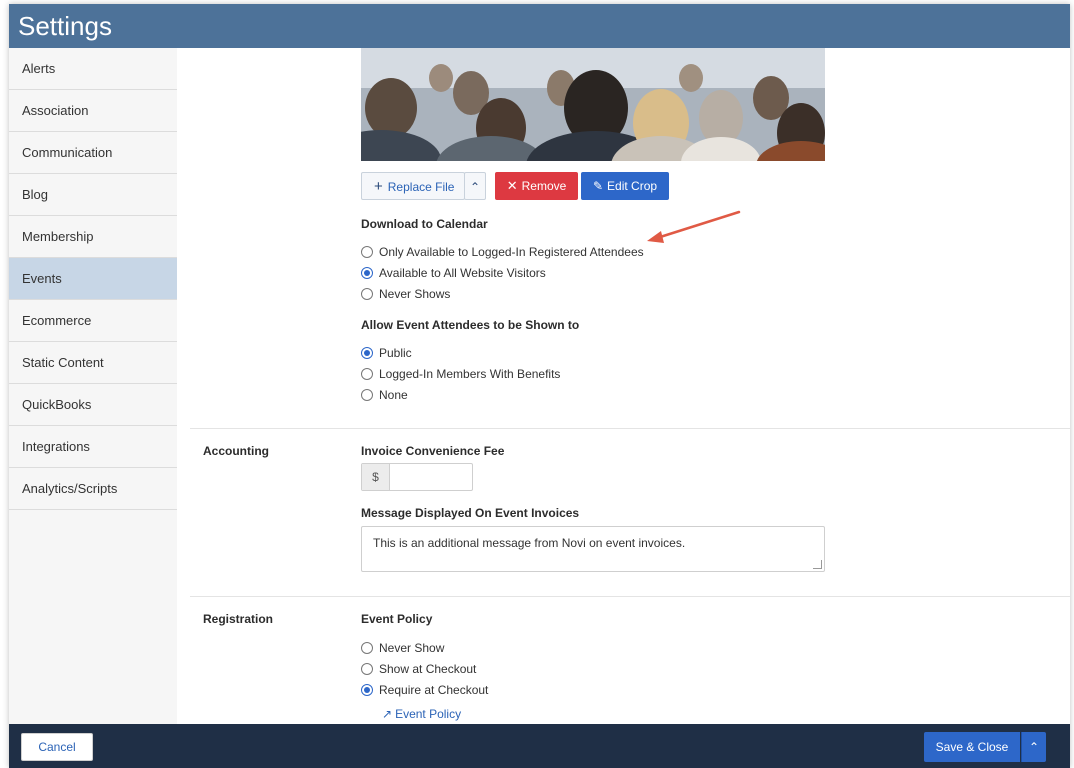 Image resolution: width=1074 pixels, height=768 pixels. I want to click on radio-never-show-policy: Never Show, so click(402, 648).